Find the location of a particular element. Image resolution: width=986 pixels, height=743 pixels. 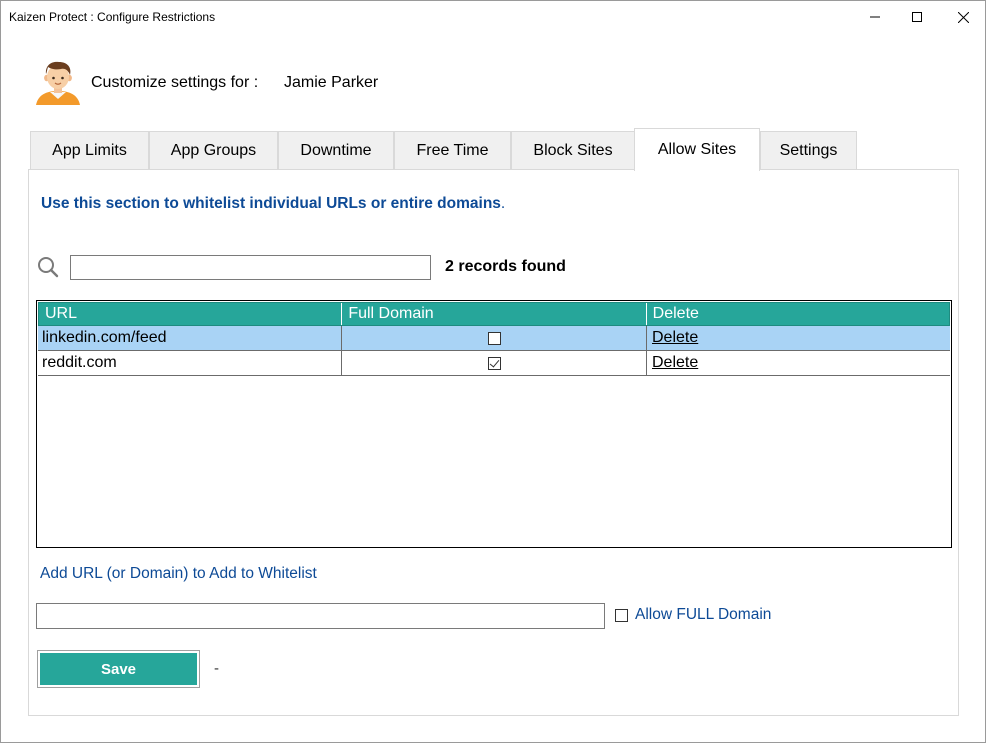

url-cell: reddit.com is located at coordinates (190, 363).